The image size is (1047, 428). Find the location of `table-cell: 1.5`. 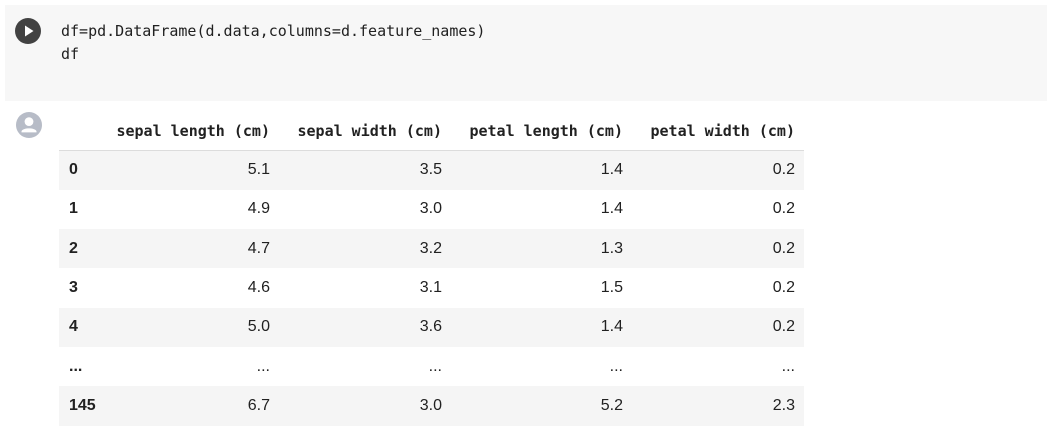

table-cell: 1.5 is located at coordinates (611, 288).